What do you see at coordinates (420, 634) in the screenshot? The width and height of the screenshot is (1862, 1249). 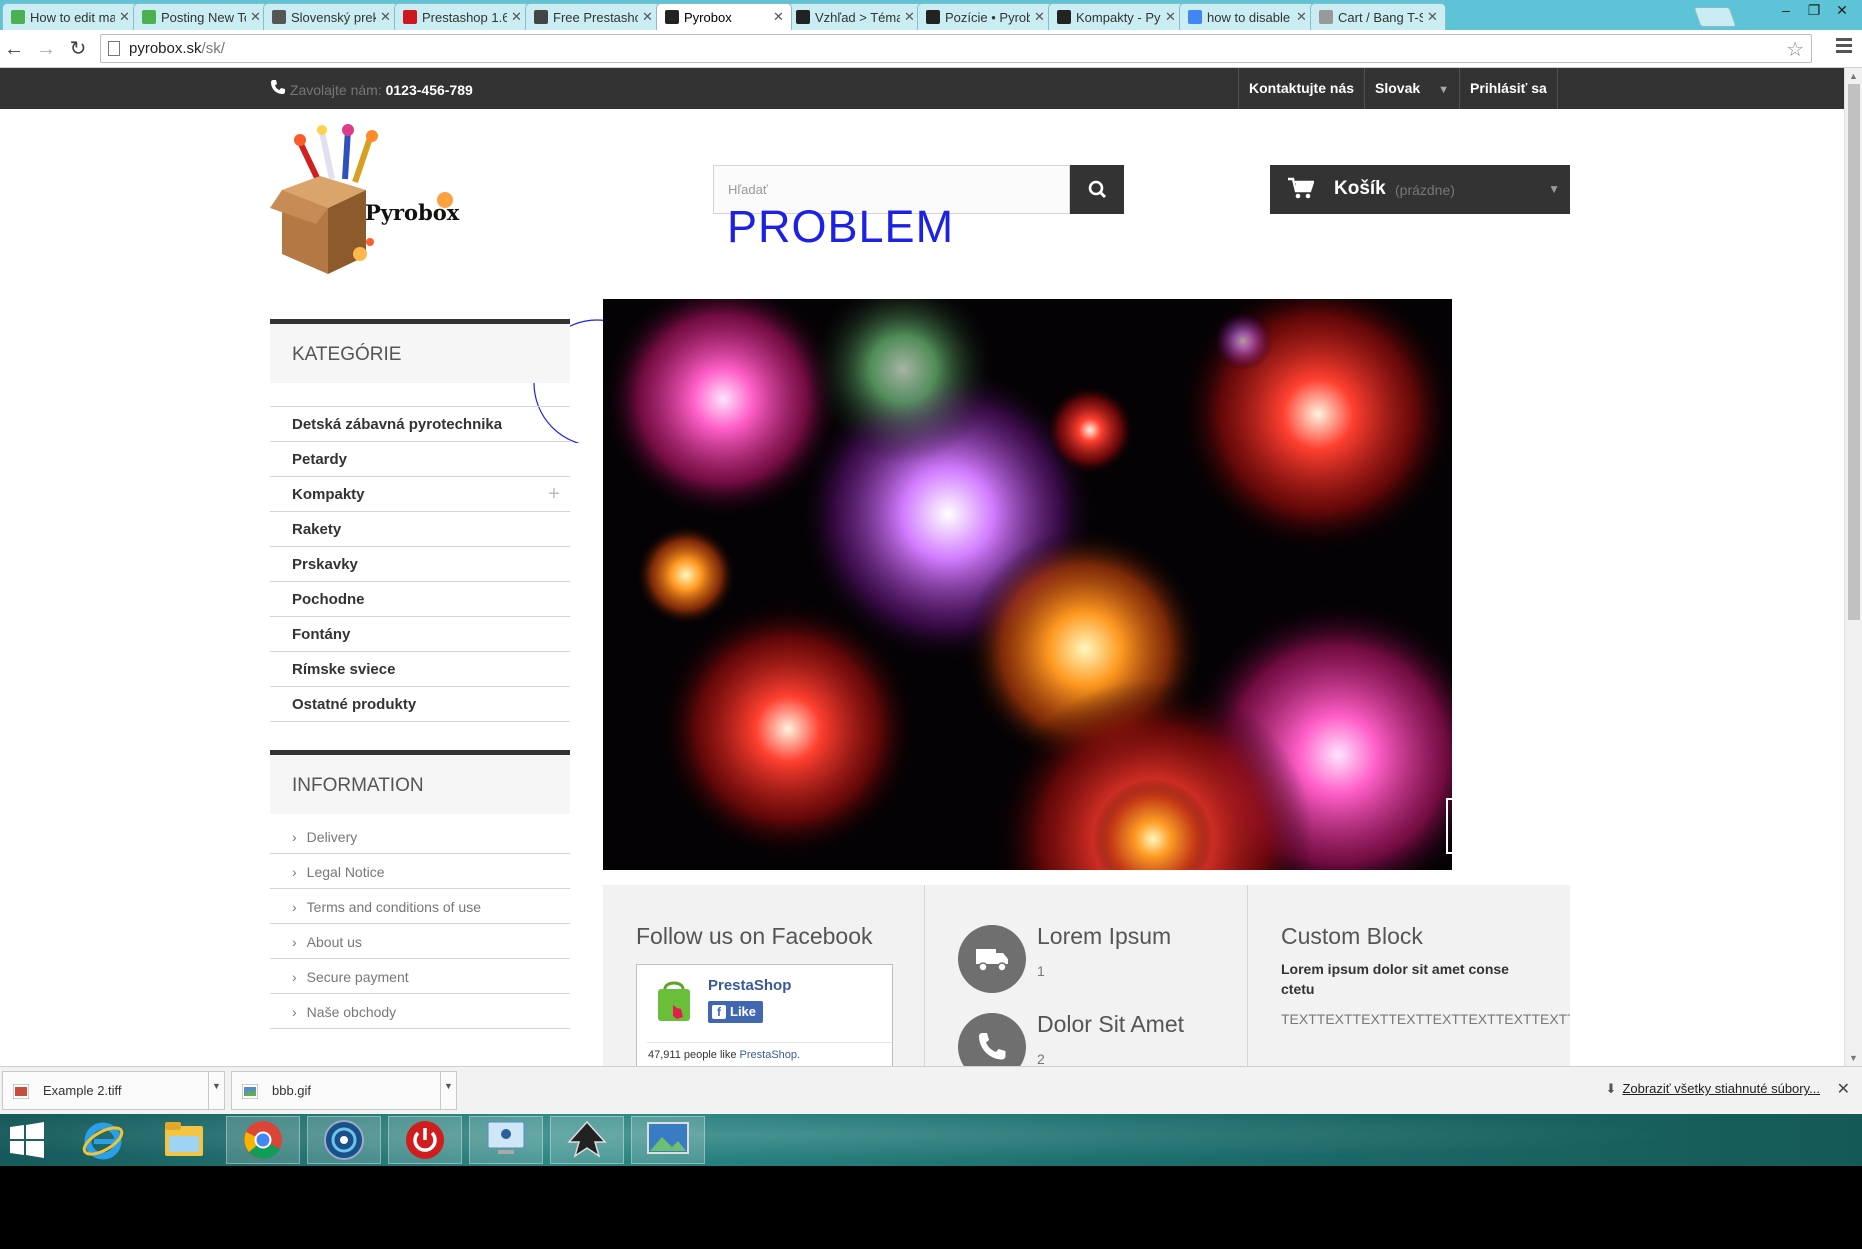 I see `category-item: Fontány` at bounding box center [420, 634].